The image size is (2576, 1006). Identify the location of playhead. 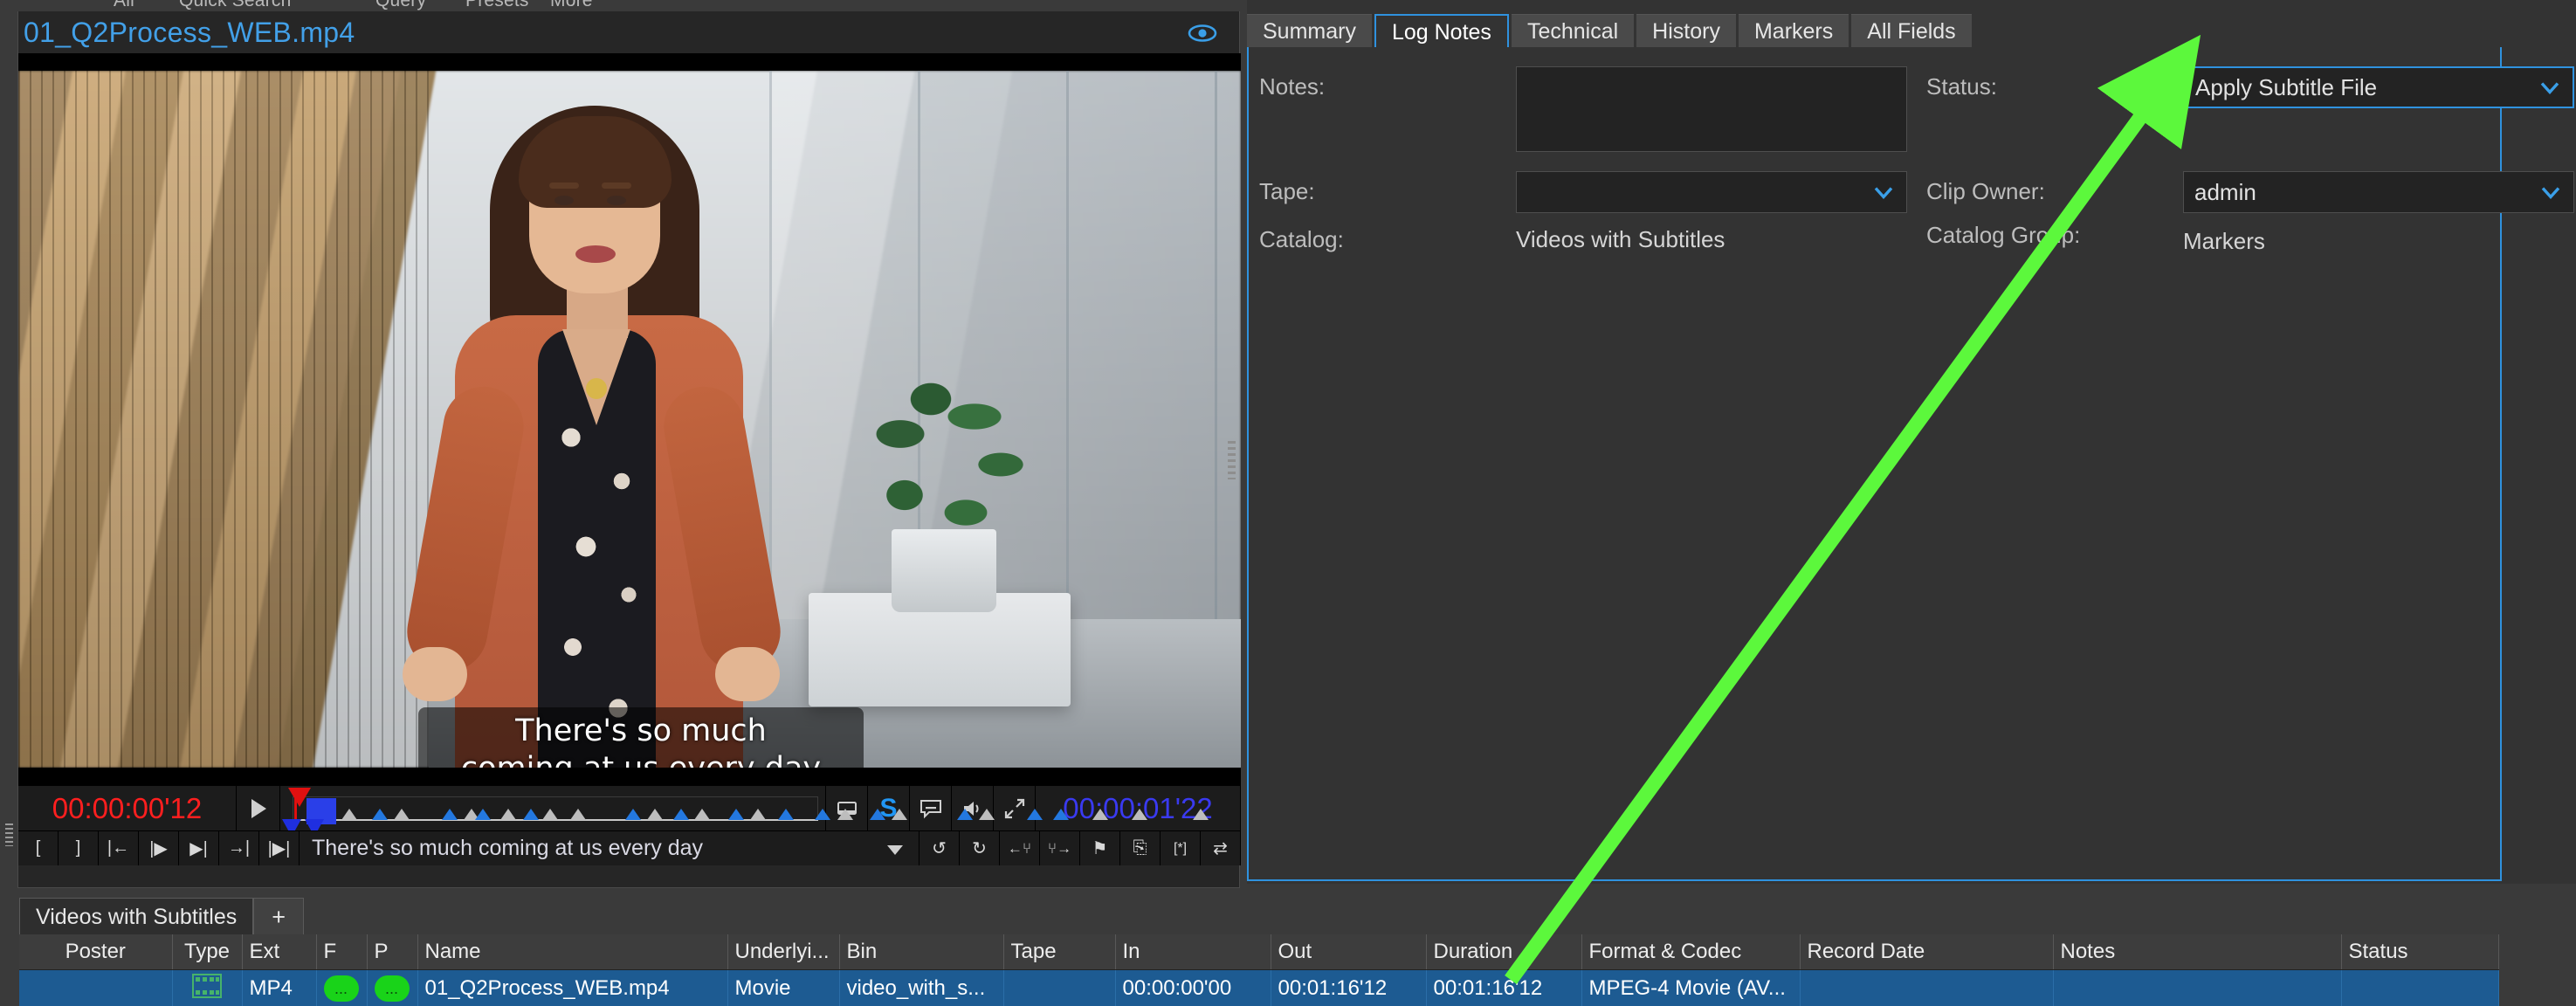
(299, 797).